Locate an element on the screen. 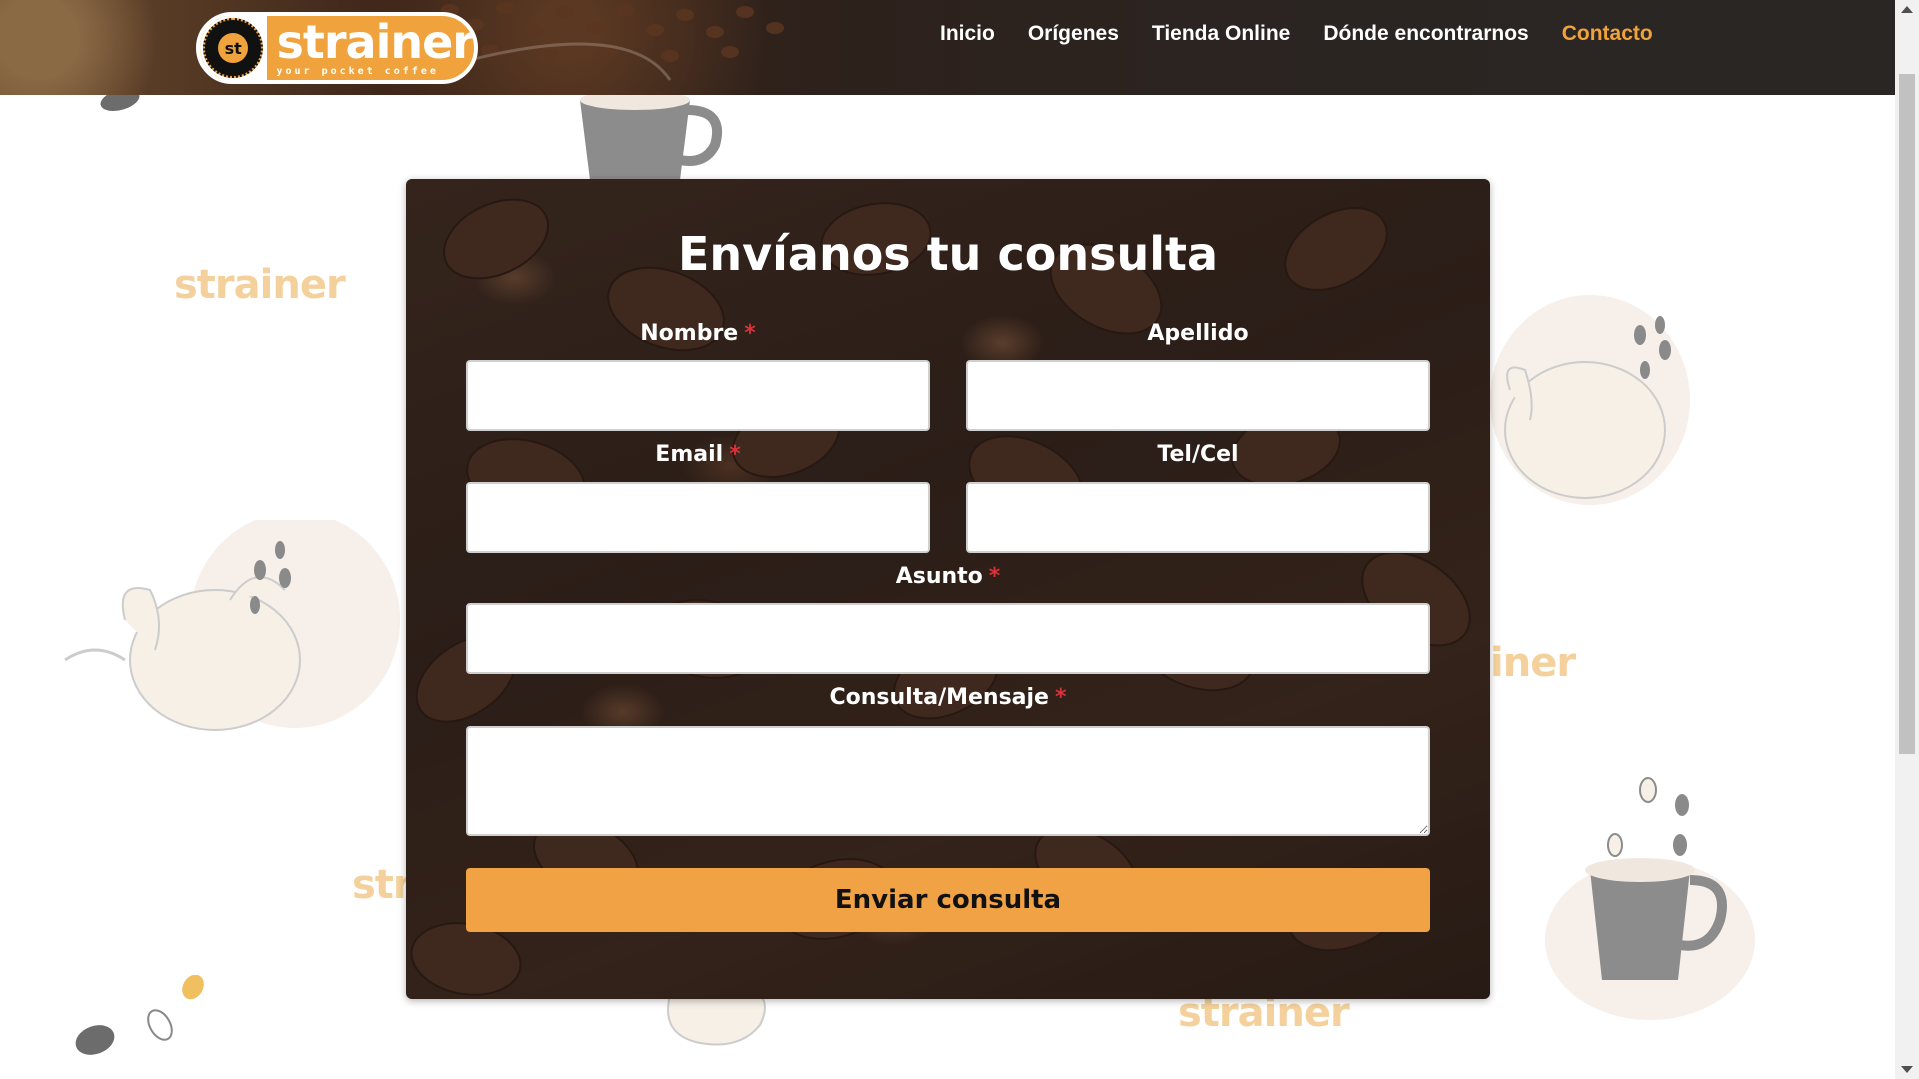 This screenshot has height=1079, width=1919. apellido-label: Apellido is located at coordinates (1198, 333).